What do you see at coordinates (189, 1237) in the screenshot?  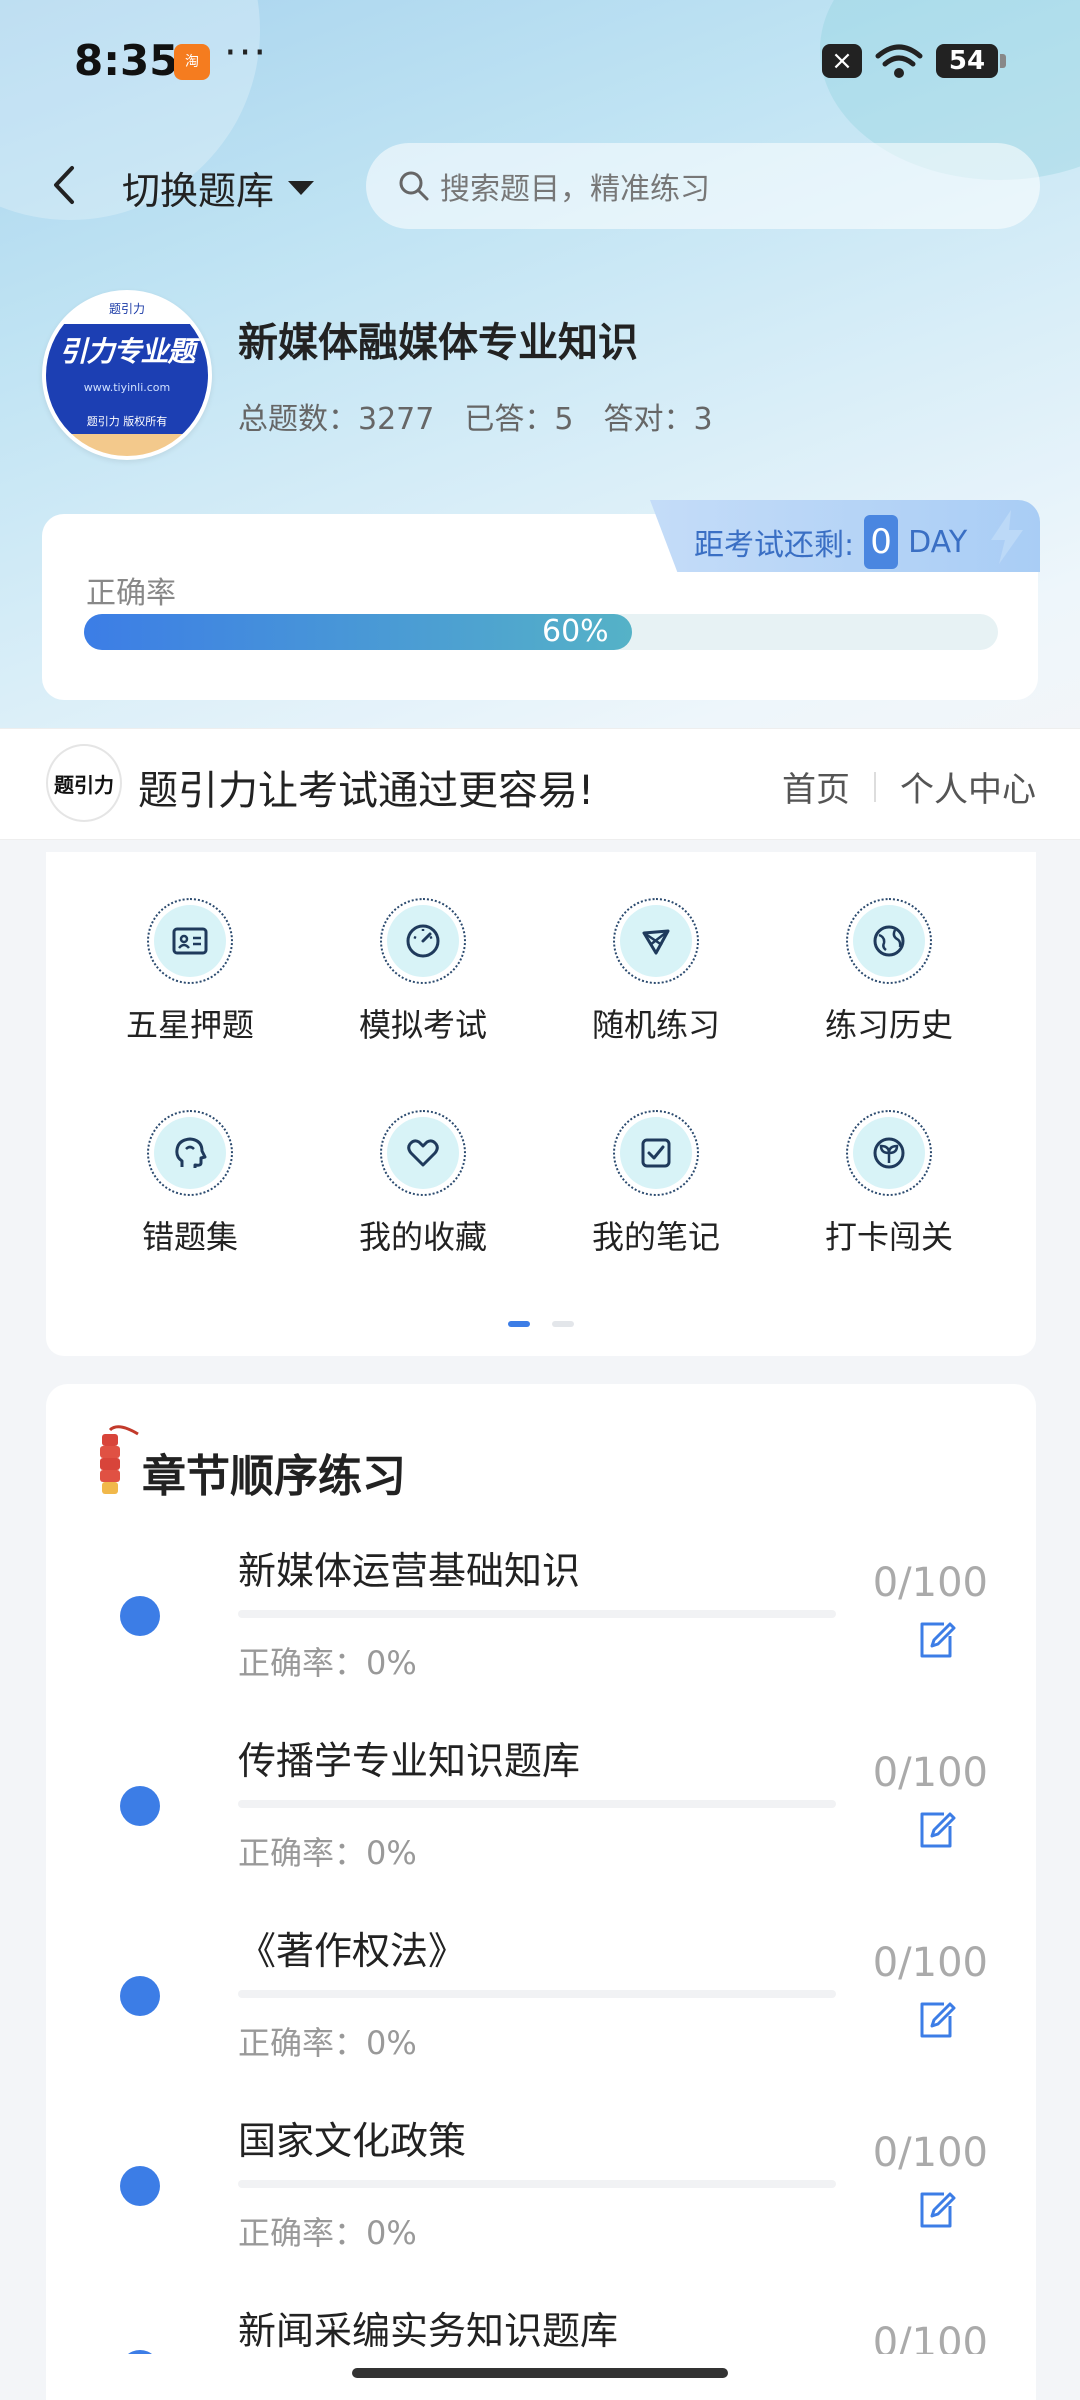 I see `function-label: 错题集` at bounding box center [189, 1237].